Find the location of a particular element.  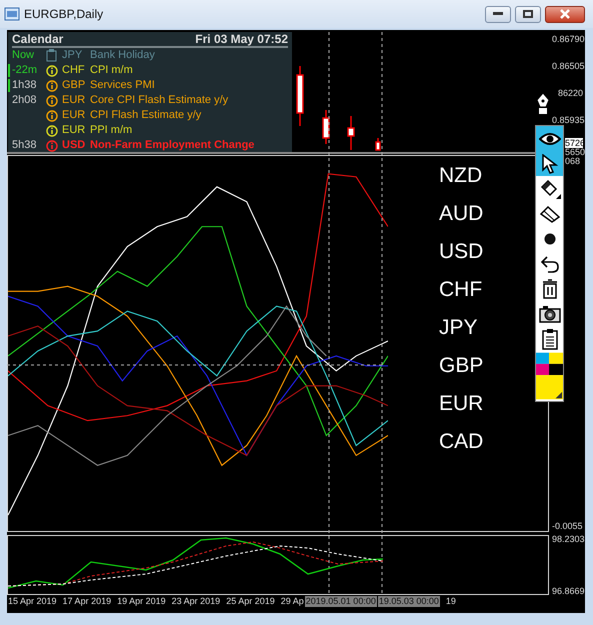

crosshair-time-label: 2019.05.01 00:00 is located at coordinates (340, 601).